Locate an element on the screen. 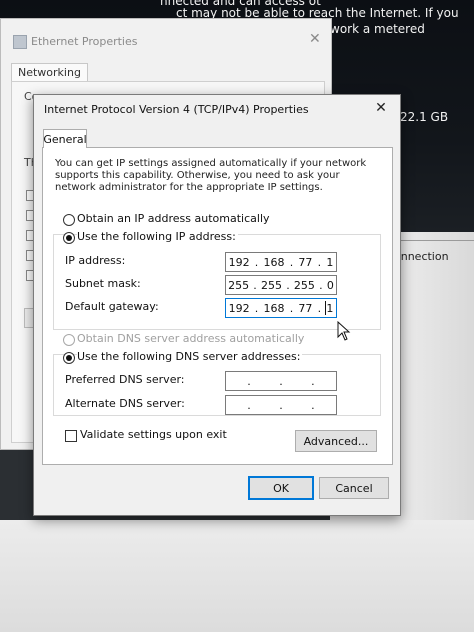 The width and height of the screenshot is (474, 632). ip-address-field: 192. 168. 77. 1 is located at coordinates (281, 262).